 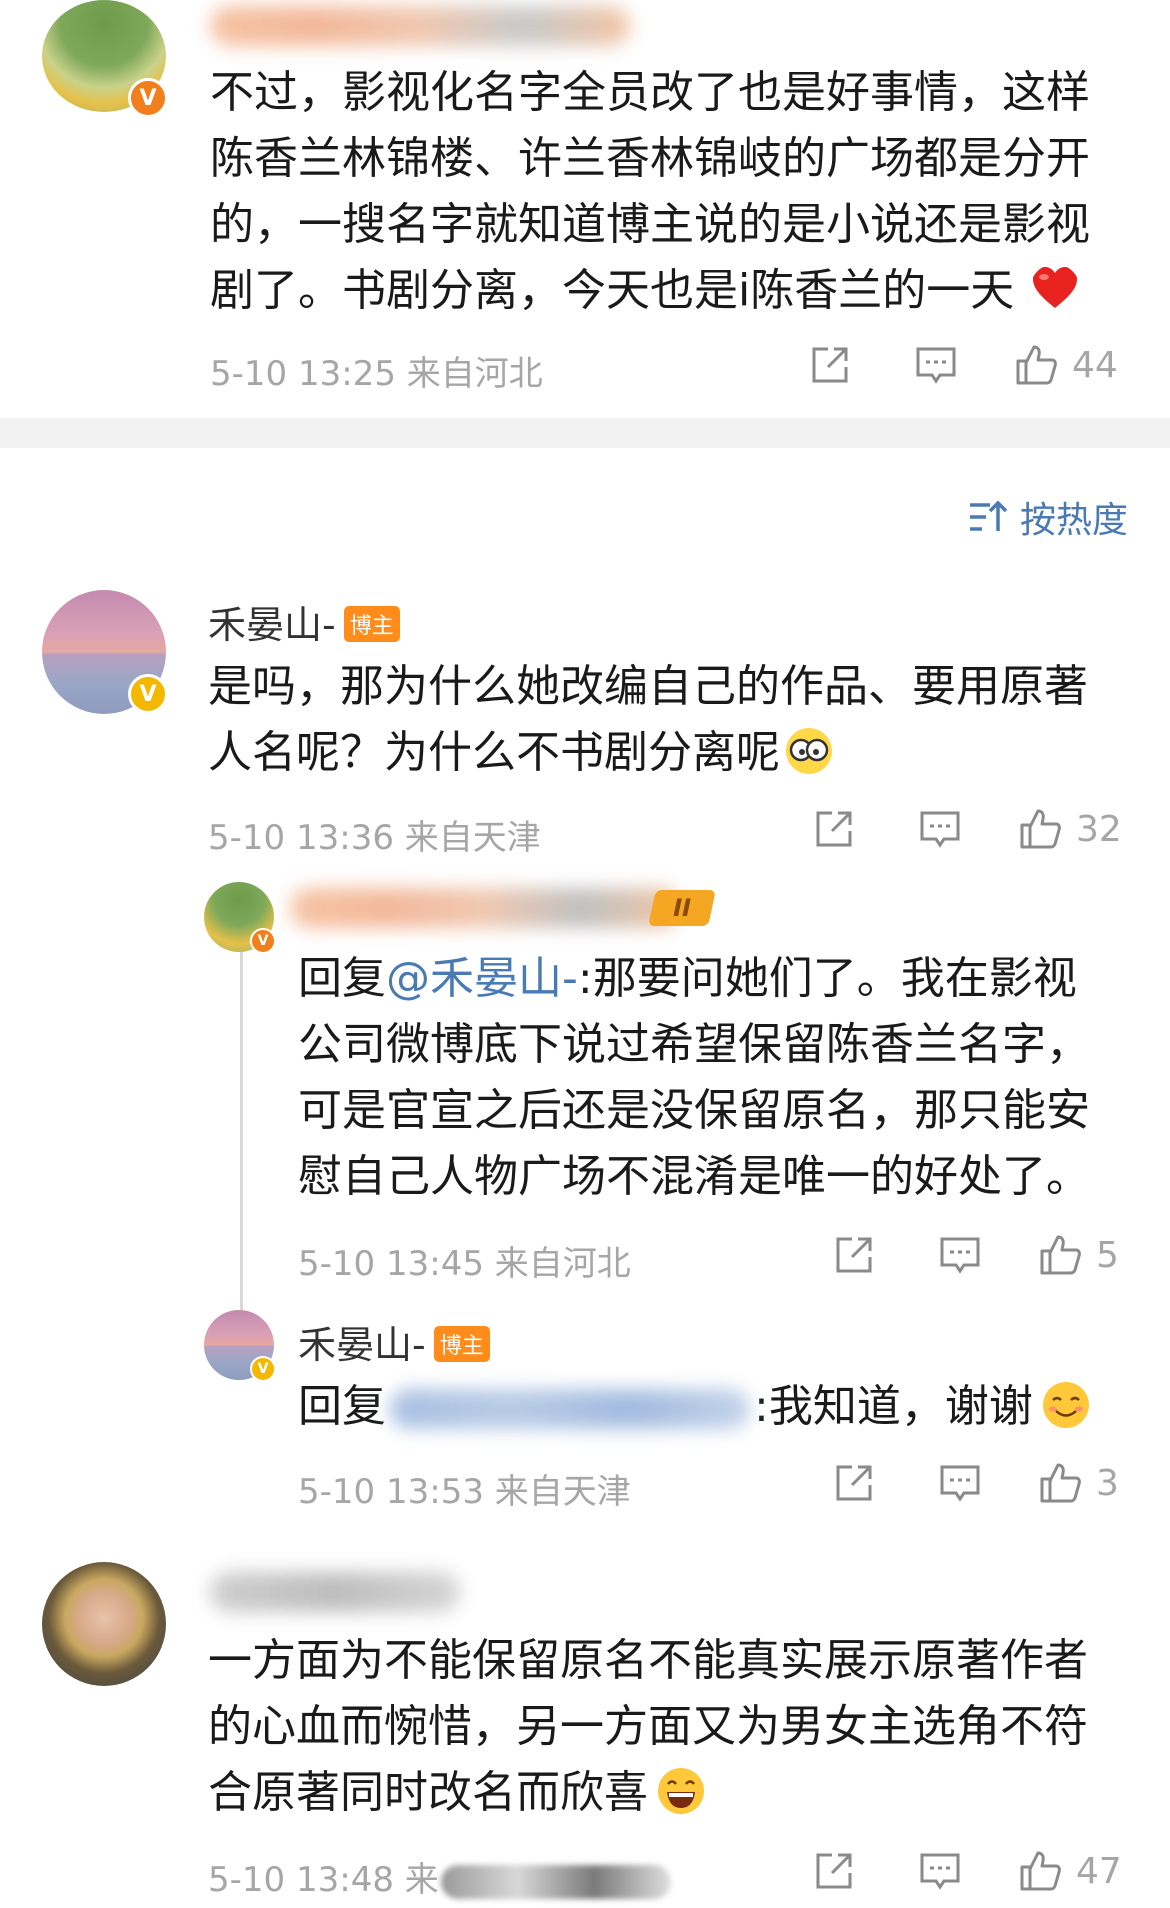 I want to click on smile-emoji, so click(x=1065, y=1405).